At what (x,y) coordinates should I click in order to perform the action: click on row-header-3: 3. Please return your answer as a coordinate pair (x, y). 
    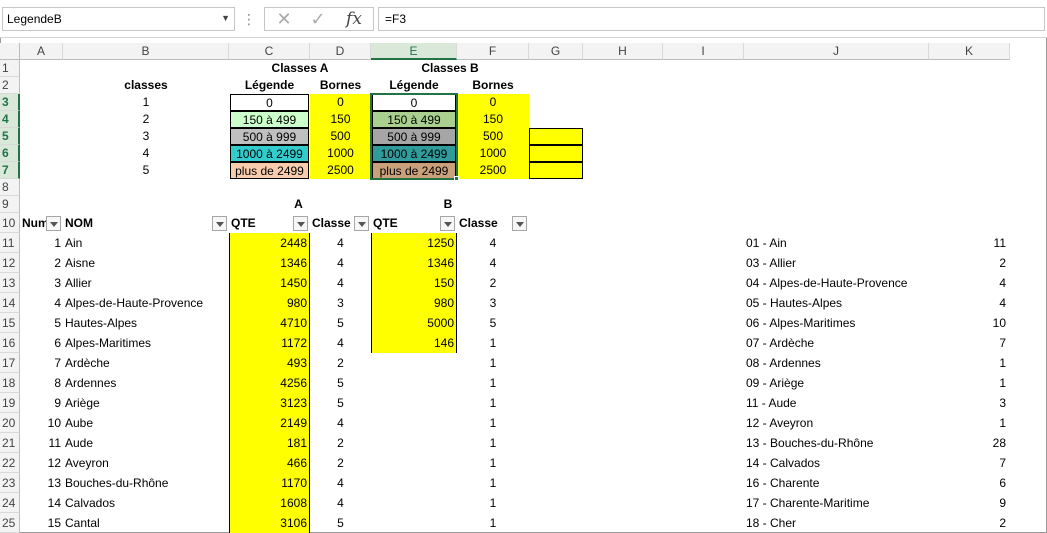
    Looking at the image, I should click on (10, 102).